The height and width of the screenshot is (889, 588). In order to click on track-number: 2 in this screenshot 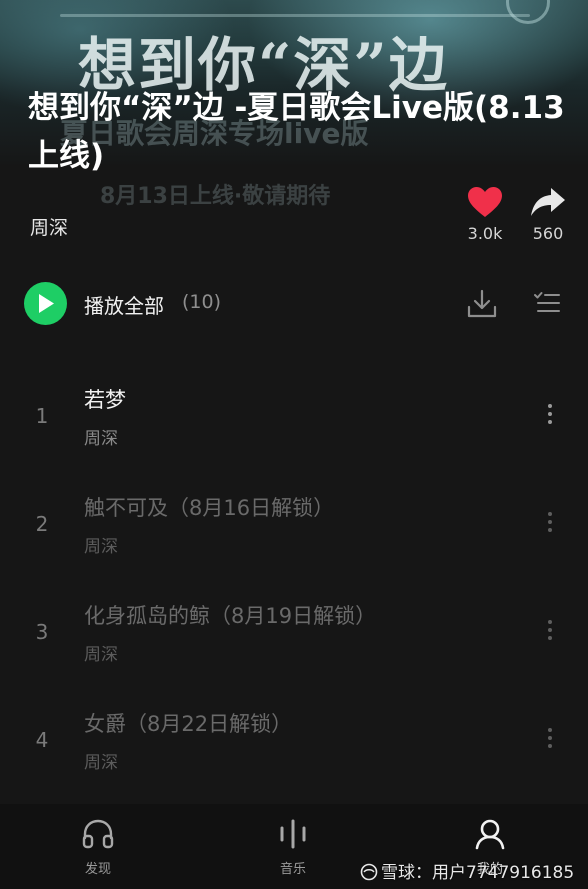, I will do `click(42, 524)`.